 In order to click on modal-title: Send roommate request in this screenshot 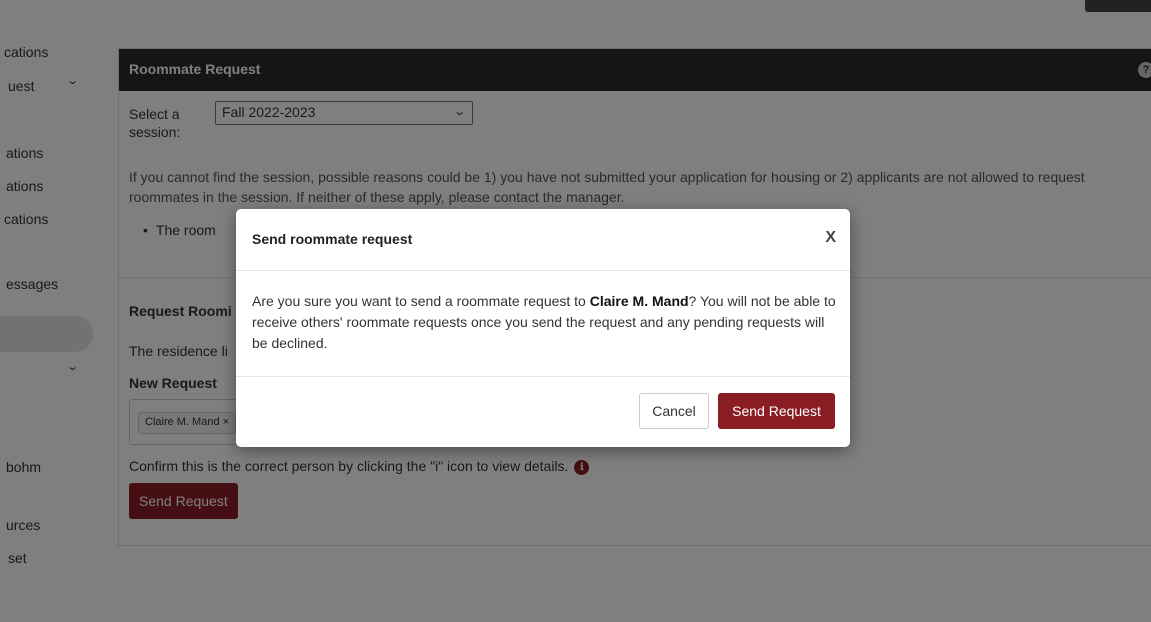, I will do `click(332, 239)`.